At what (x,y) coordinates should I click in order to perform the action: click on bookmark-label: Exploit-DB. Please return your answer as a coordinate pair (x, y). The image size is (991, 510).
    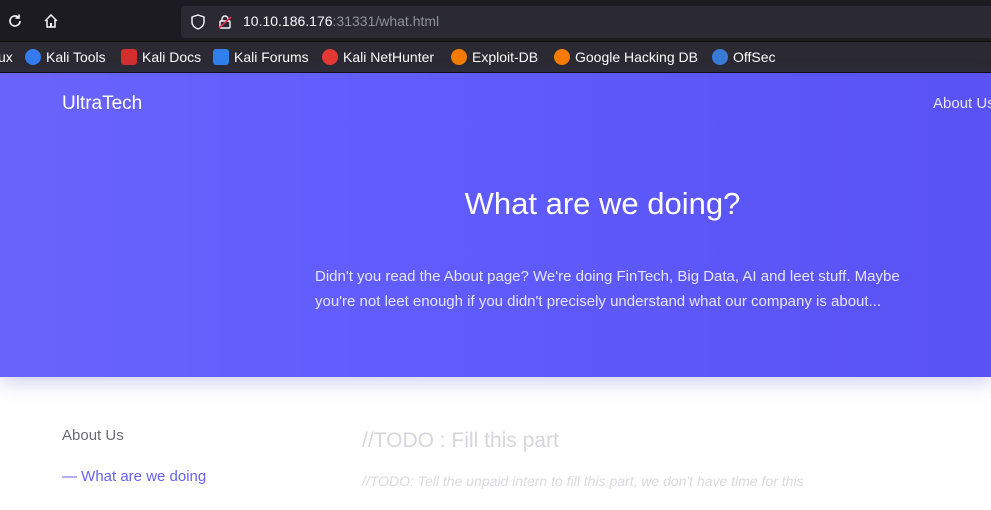
    Looking at the image, I should click on (505, 57).